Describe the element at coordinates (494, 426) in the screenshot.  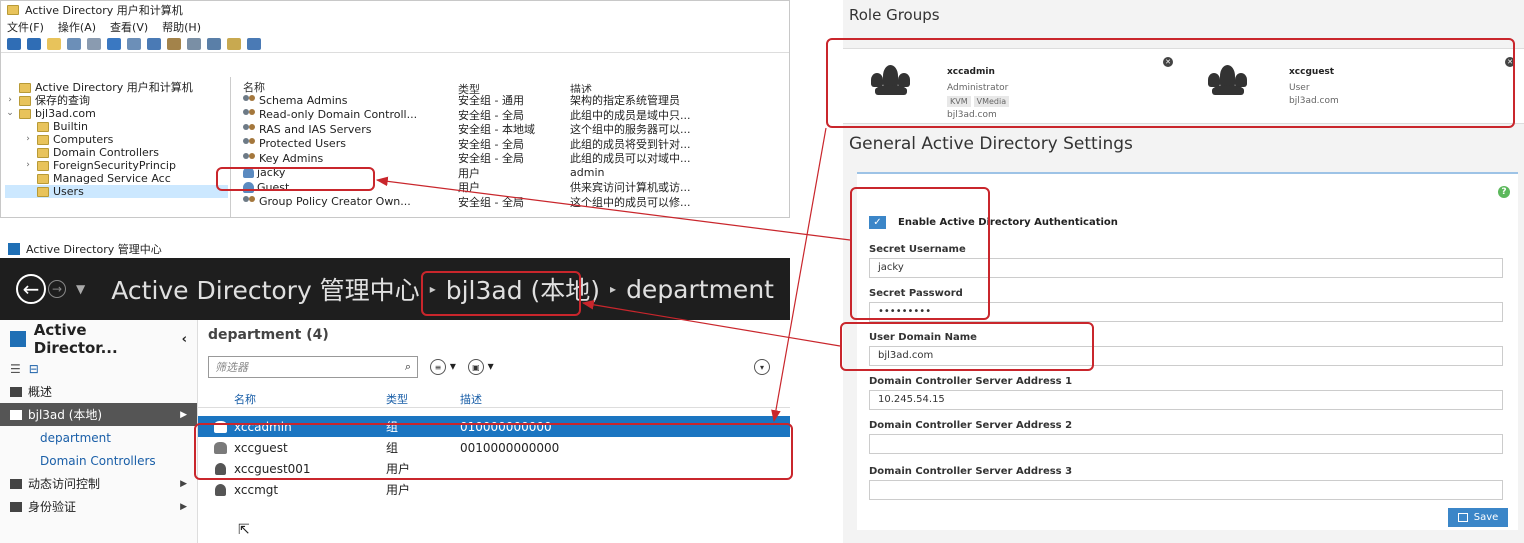
I see `table-row: xccadmin 组 010000000000` at that location.